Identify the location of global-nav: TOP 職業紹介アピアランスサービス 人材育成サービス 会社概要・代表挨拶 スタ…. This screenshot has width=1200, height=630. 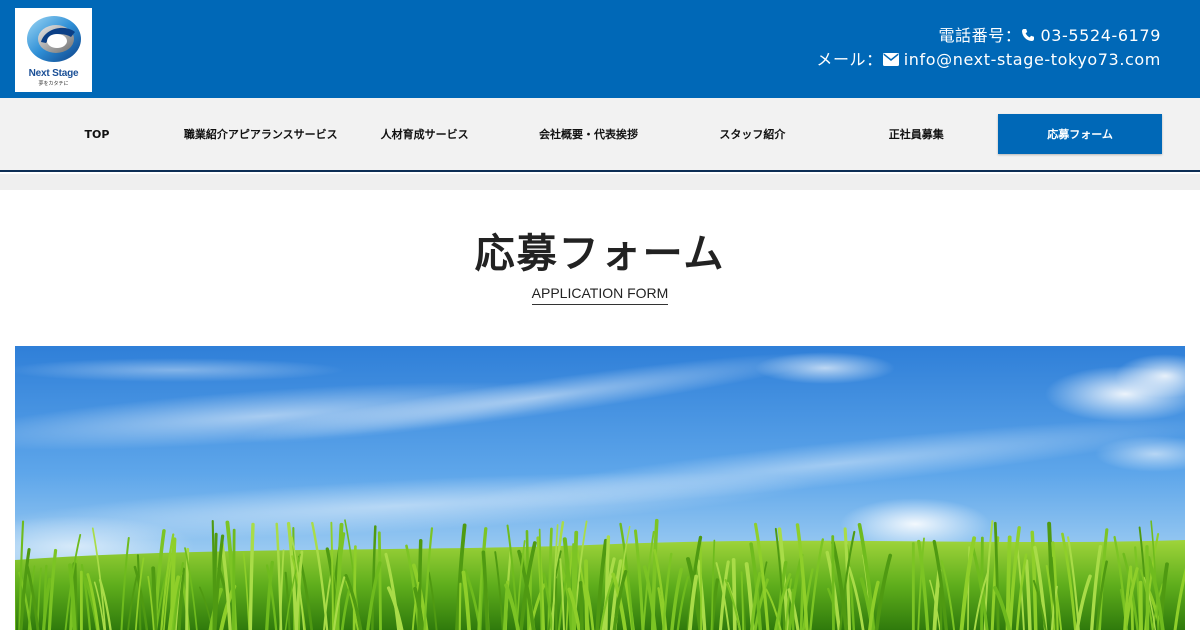
(600, 135).